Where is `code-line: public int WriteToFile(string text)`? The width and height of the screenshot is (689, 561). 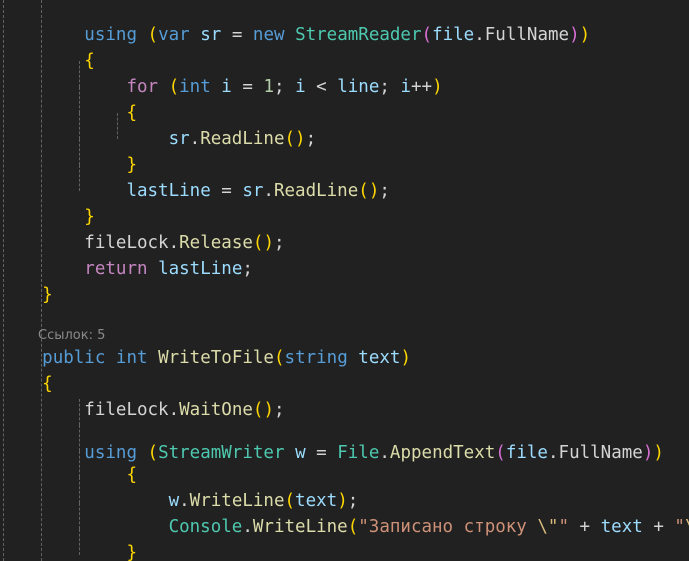
code-line: public int WriteToFile(string text) is located at coordinates (344, 358).